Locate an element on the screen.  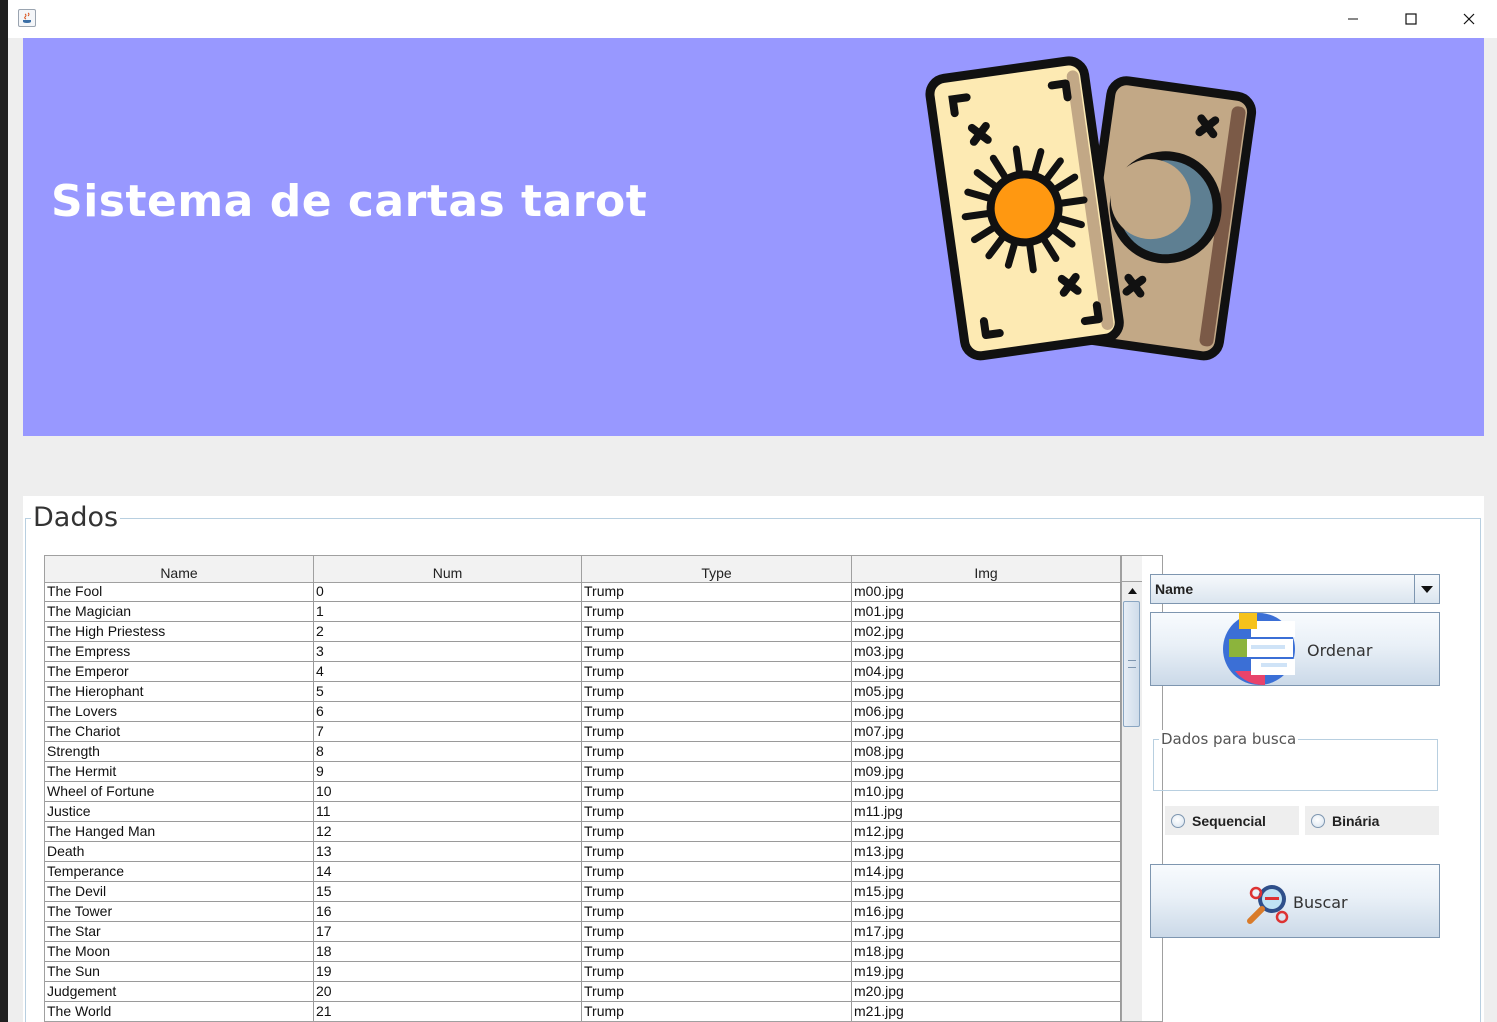
cell-img: m20.jpg is located at coordinates (986, 992).